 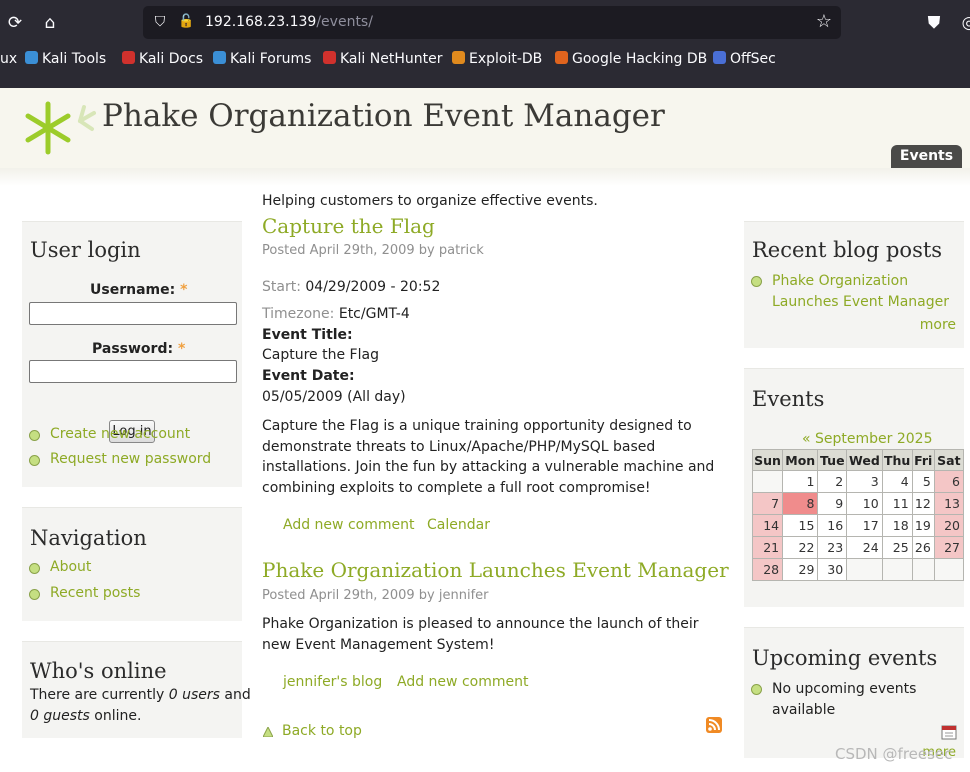 What do you see at coordinates (864, 525) in the screenshot?
I see `cal-day-cell: 17` at bounding box center [864, 525].